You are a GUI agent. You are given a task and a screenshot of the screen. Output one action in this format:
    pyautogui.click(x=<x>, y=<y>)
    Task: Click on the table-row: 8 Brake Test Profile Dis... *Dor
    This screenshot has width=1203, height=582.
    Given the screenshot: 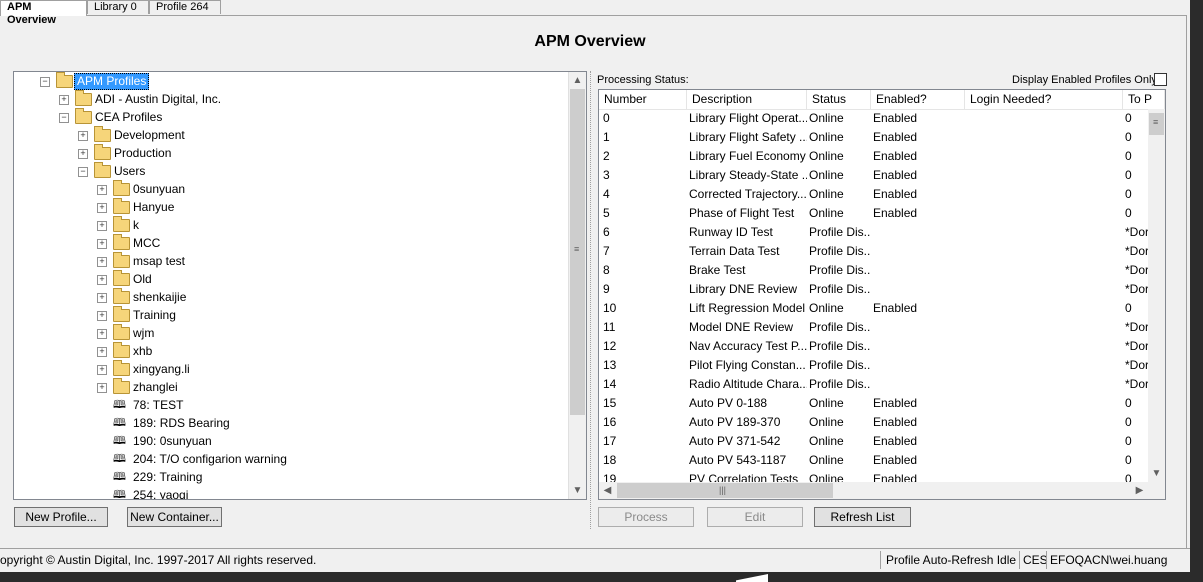 What is the action you would take?
    pyautogui.click(x=874, y=270)
    